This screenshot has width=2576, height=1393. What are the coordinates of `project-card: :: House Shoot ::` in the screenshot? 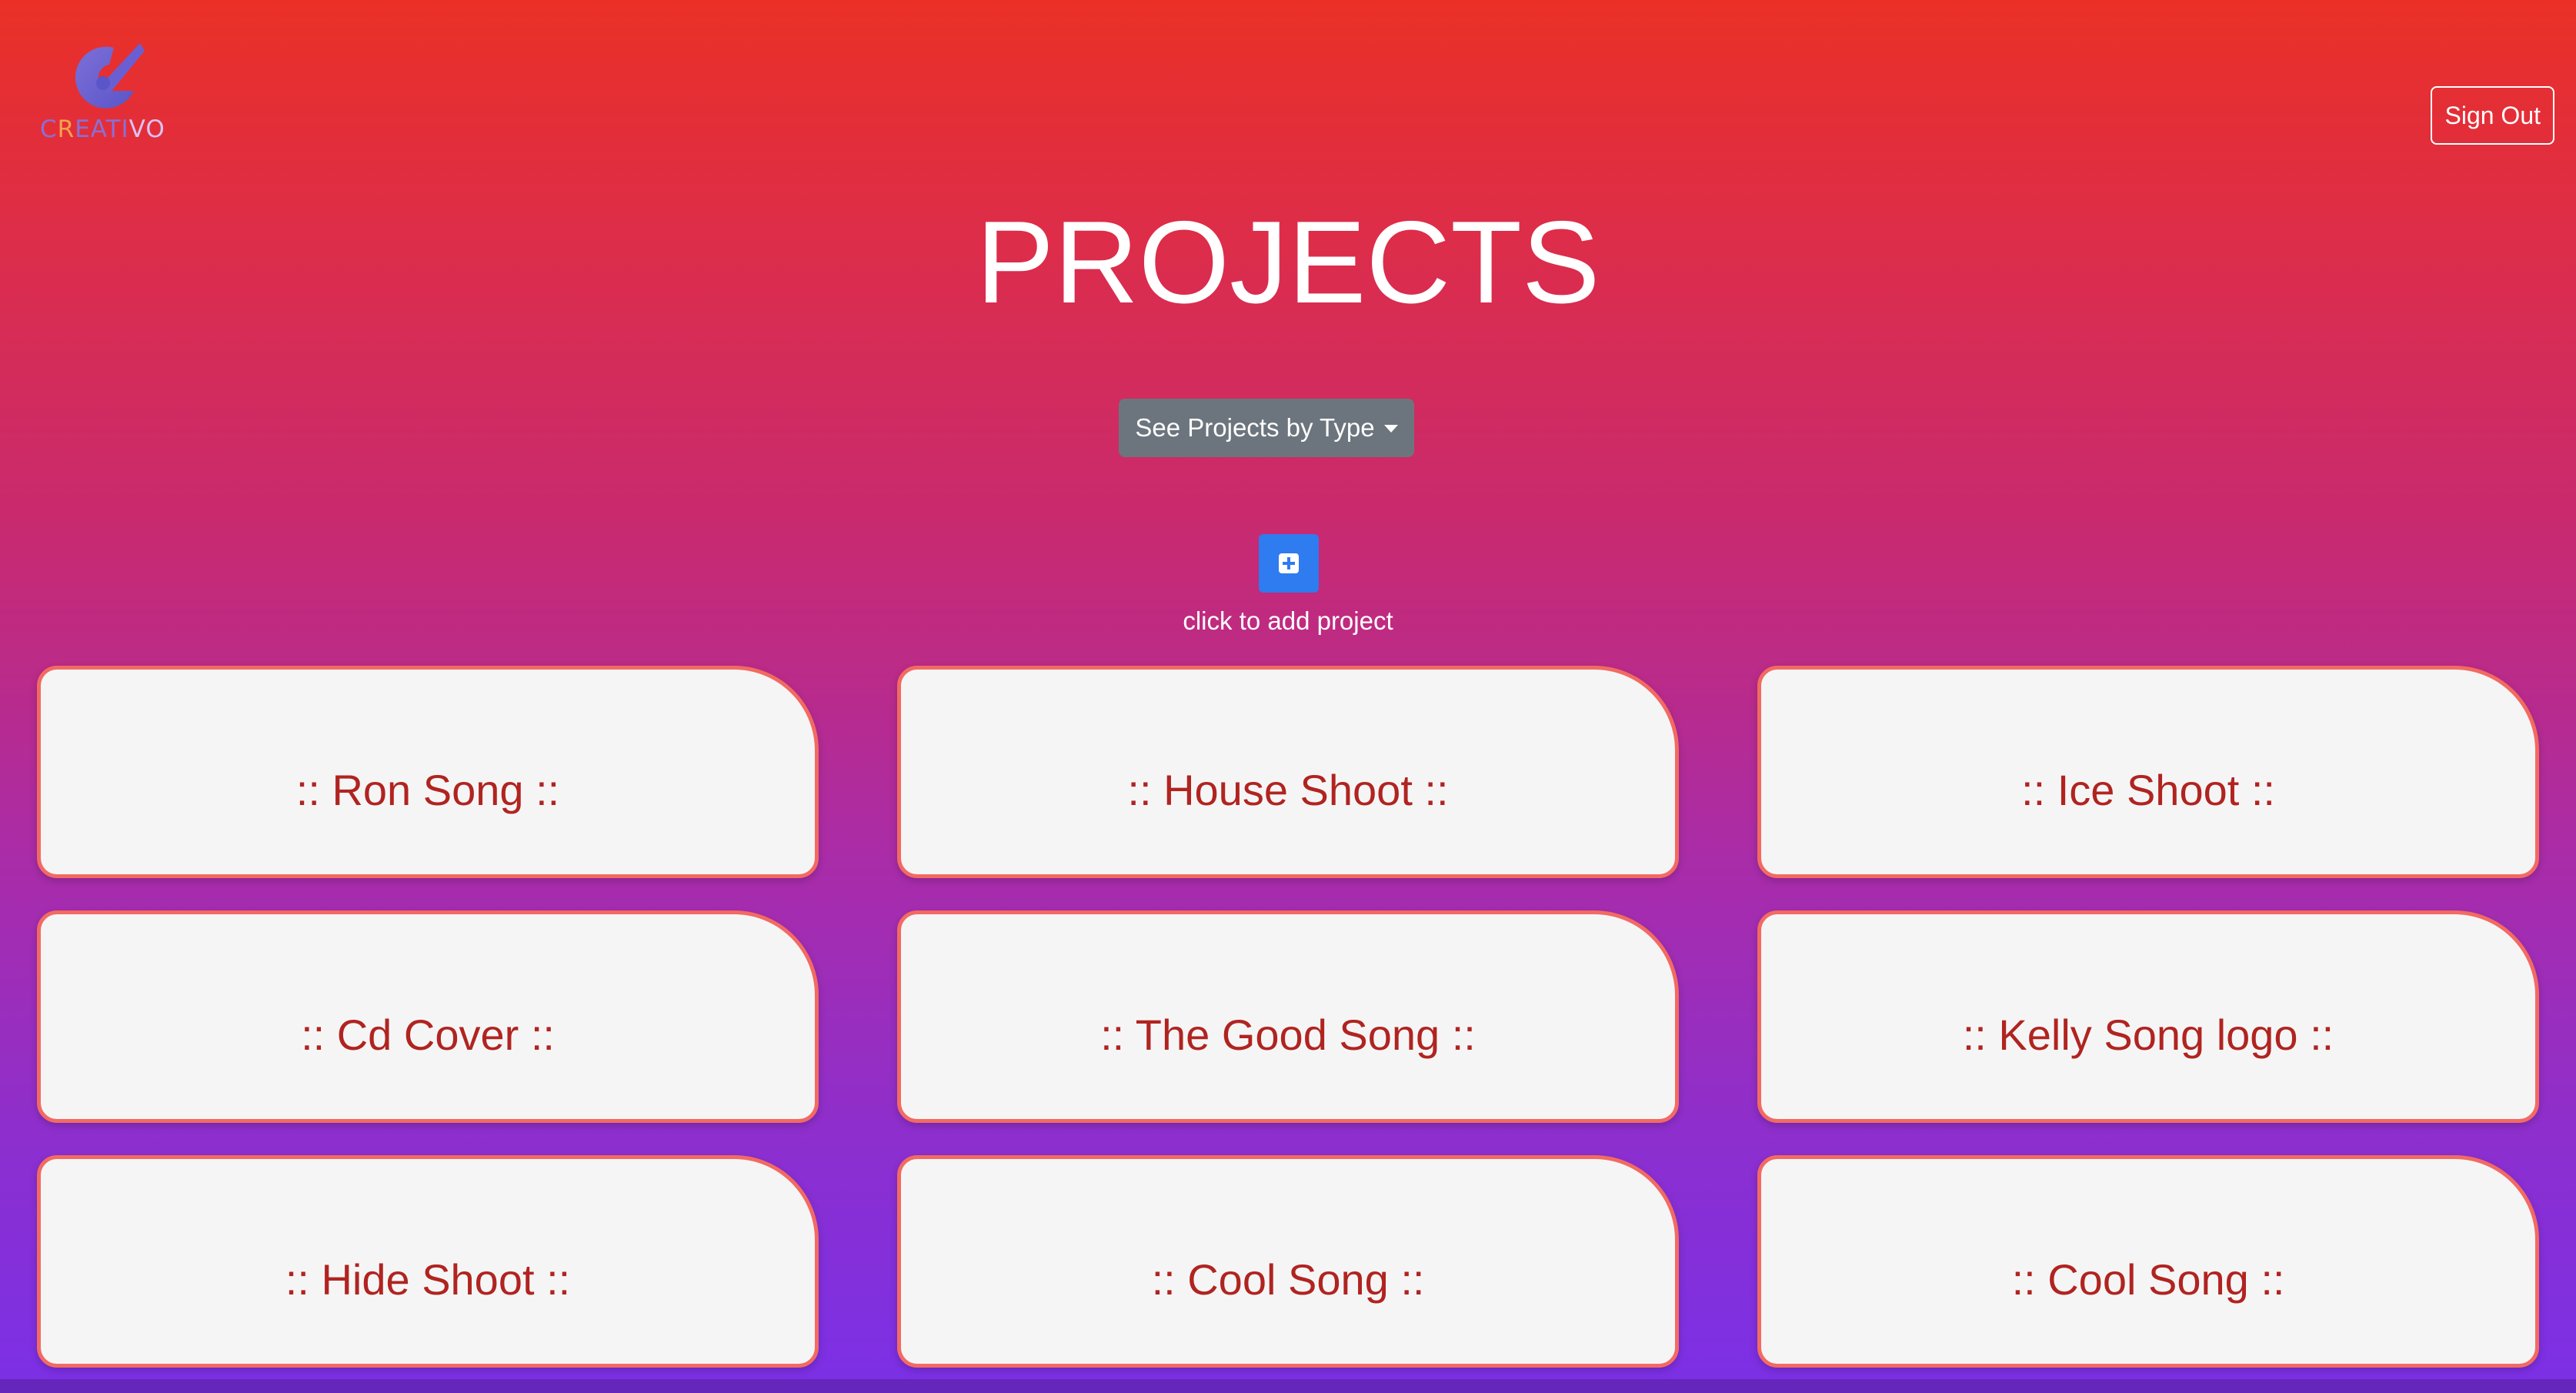 It's located at (1288, 772).